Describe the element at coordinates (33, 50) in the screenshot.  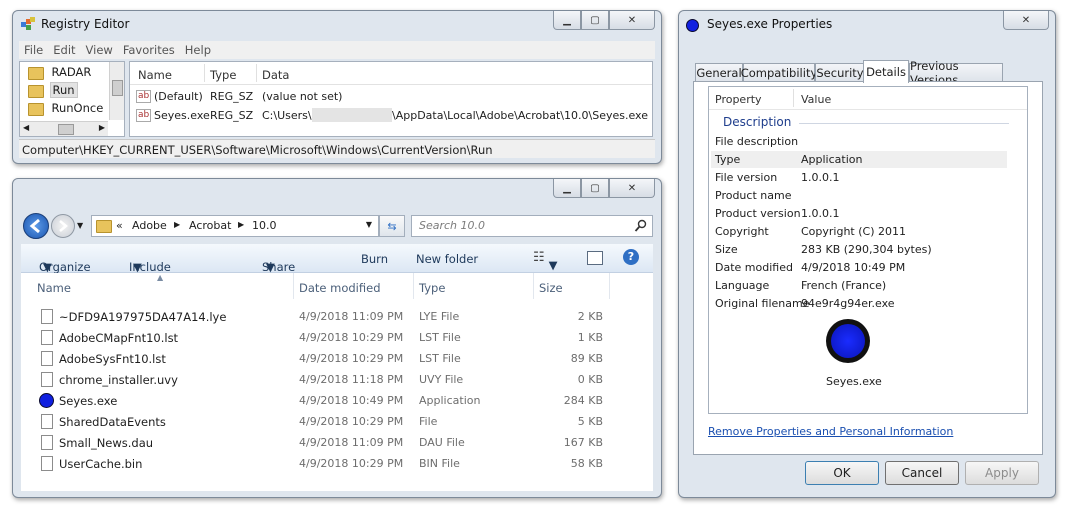
I see `menu-file: File` at that location.